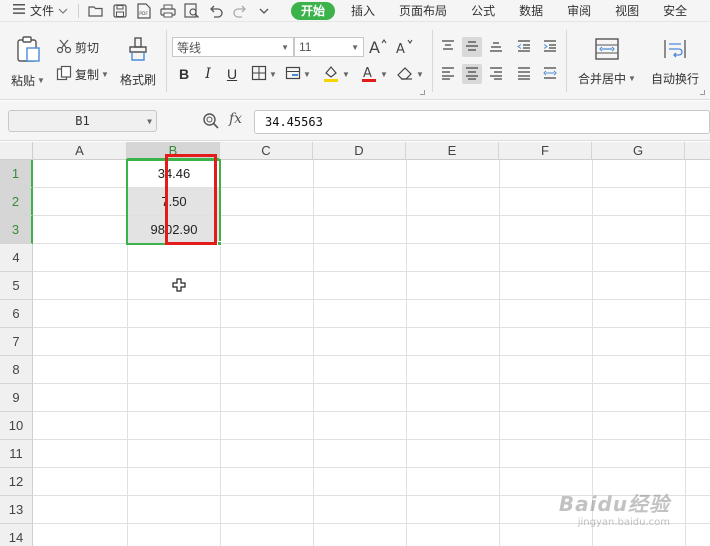  I want to click on copy-icon, so click(64, 74).